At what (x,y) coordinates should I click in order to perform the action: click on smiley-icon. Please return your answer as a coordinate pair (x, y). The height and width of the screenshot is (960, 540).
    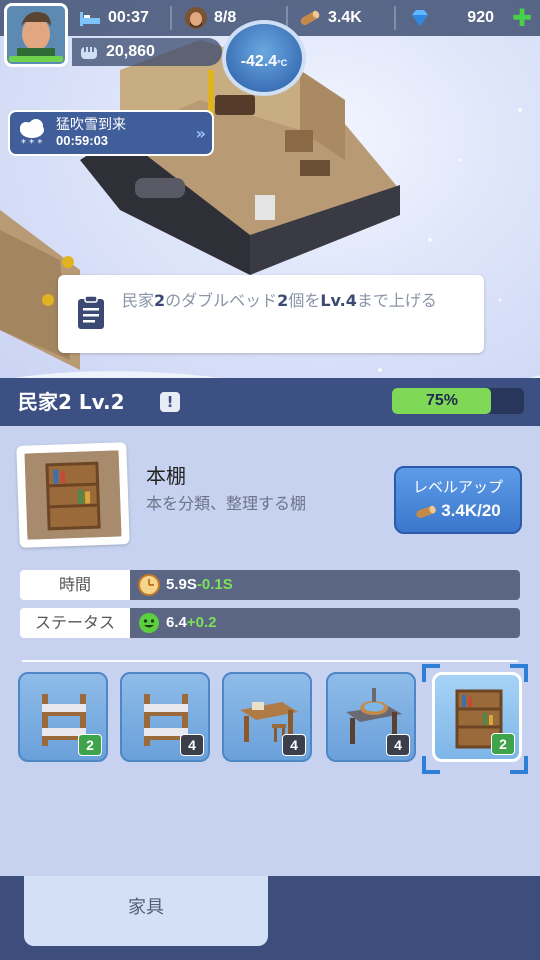
    Looking at the image, I should click on (149, 623).